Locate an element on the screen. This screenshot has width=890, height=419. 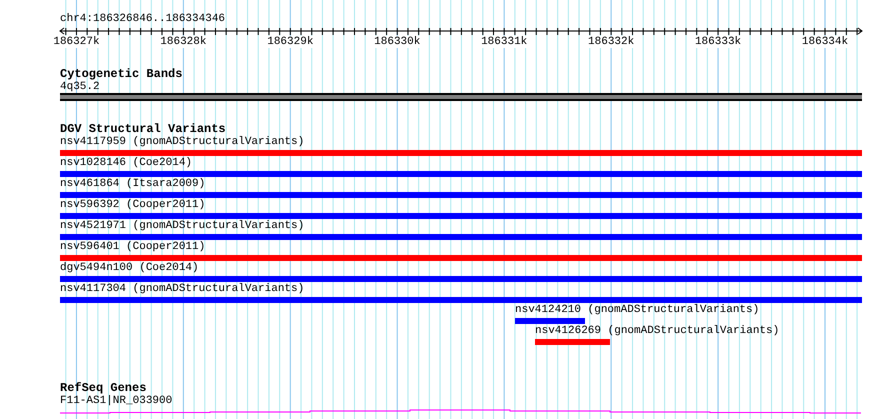
gene-label: F11-AS1|NR_033900 is located at coordinates (116, 401).